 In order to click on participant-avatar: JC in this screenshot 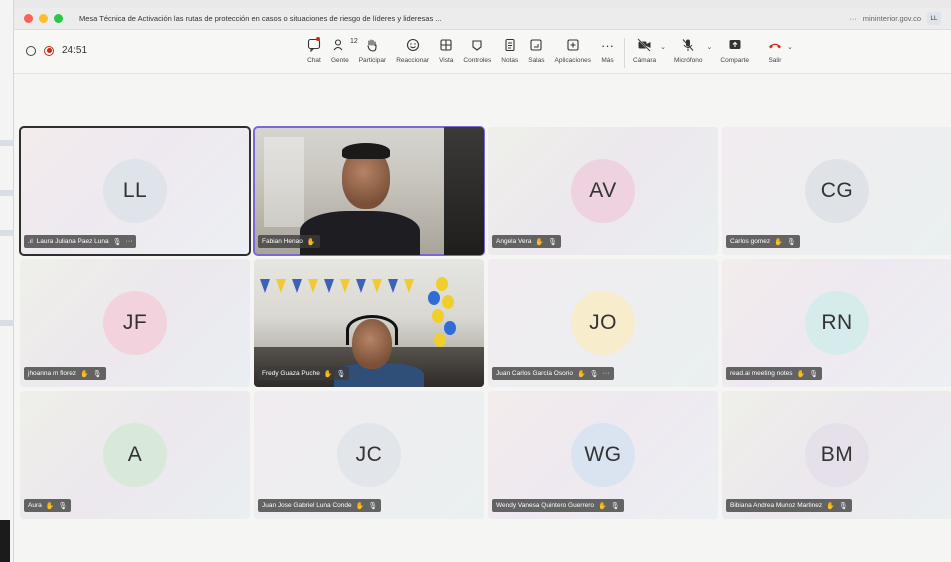, I will do `click(369, 455)`.